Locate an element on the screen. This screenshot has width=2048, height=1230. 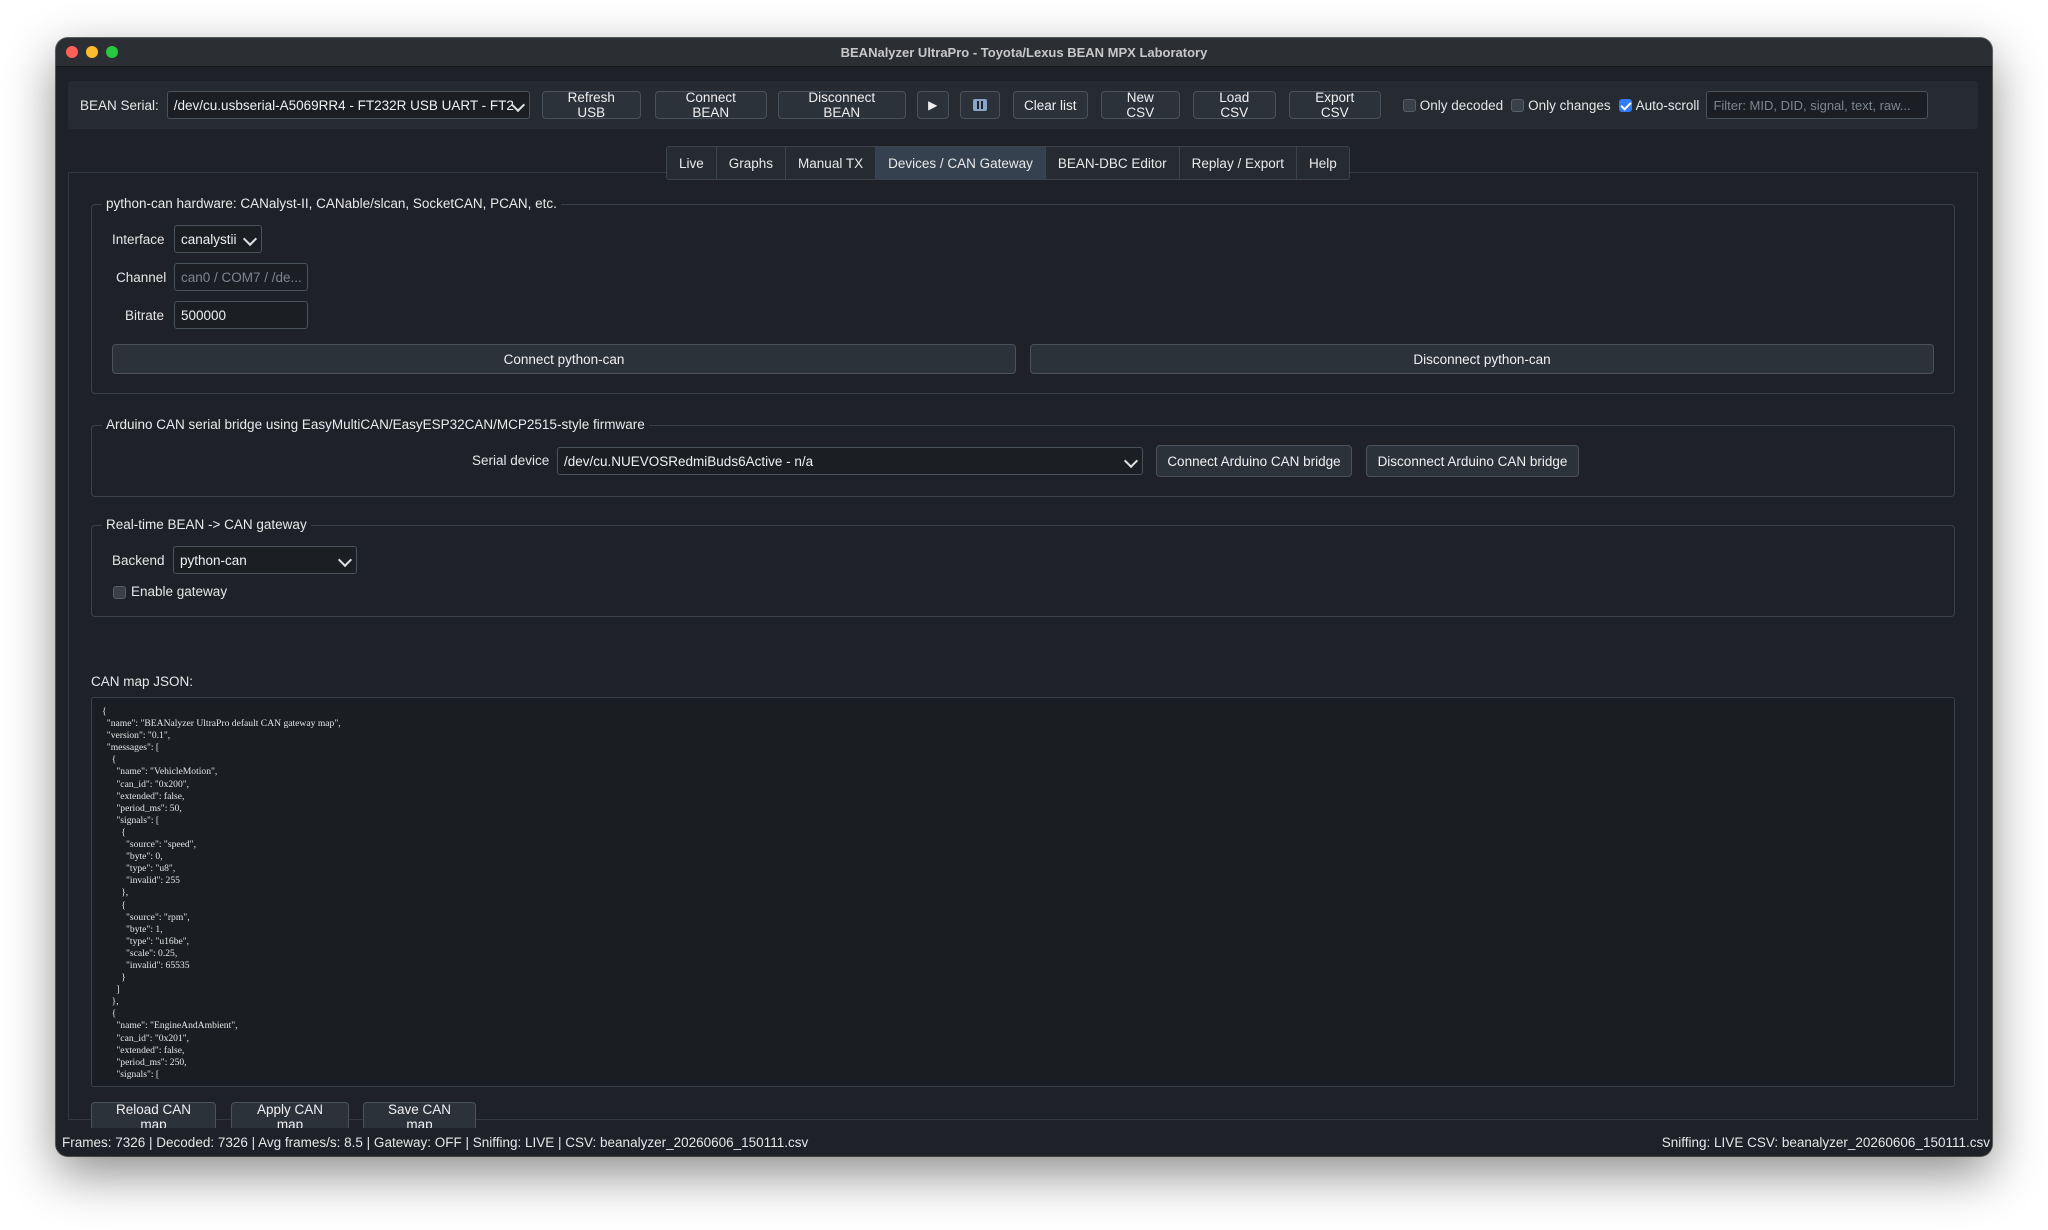
auto-scroll-checkbox is located at coordinates (1625, 105).